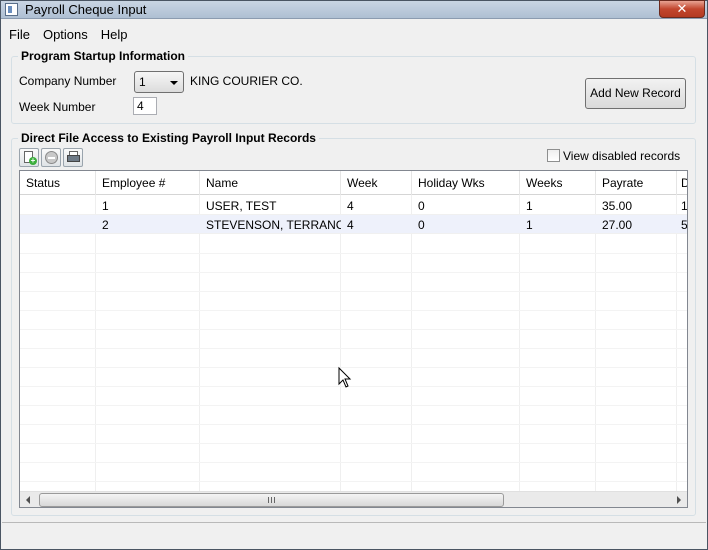  I want to click on print-icon, so click(73, 157).